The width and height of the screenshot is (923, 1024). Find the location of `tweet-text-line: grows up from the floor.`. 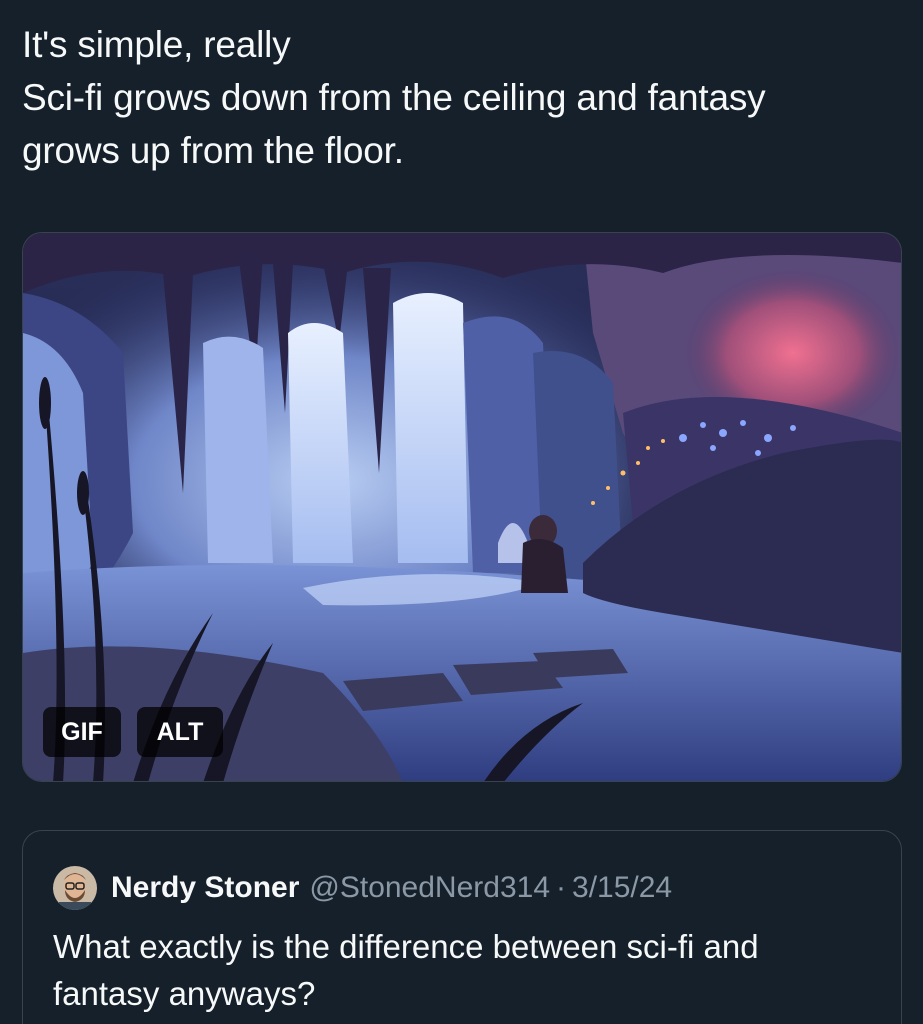

tweet-text-line: grows up from the floor. is located at coordinates (213, 150).